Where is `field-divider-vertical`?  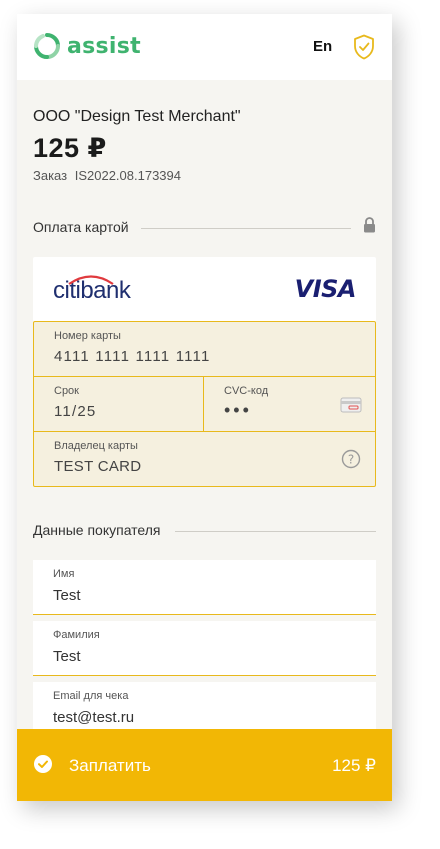 field-divider-vertical is located at coordinates (203, 404).